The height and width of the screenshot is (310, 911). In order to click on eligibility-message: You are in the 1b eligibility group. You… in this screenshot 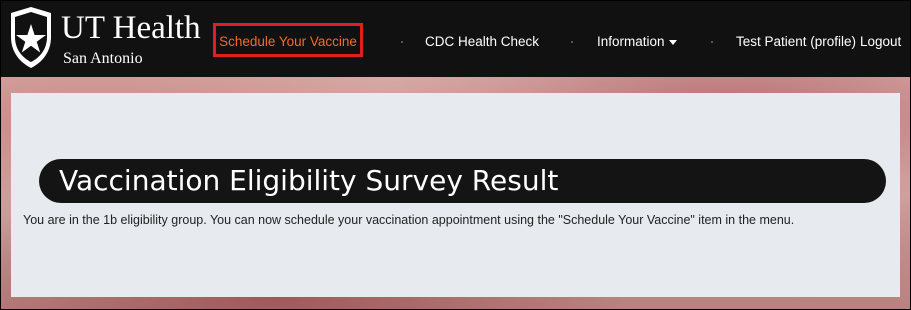, I will do `click(409, 220)`.